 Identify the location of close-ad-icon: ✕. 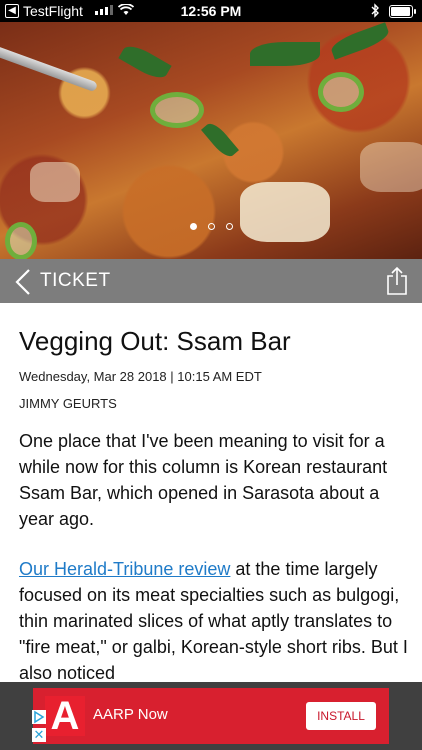
(39, 735).